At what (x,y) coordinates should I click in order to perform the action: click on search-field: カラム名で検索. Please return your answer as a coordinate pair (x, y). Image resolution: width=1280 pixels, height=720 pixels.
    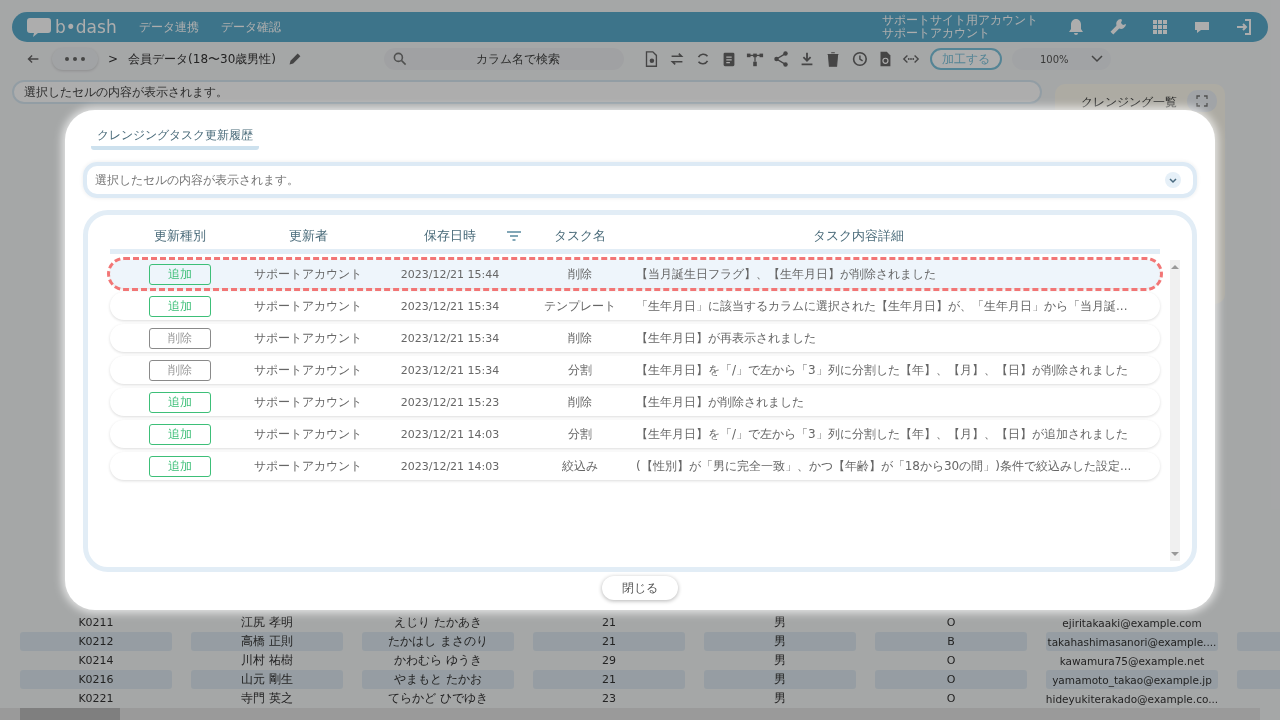
    Looking at the image, I should click on (503, 59).